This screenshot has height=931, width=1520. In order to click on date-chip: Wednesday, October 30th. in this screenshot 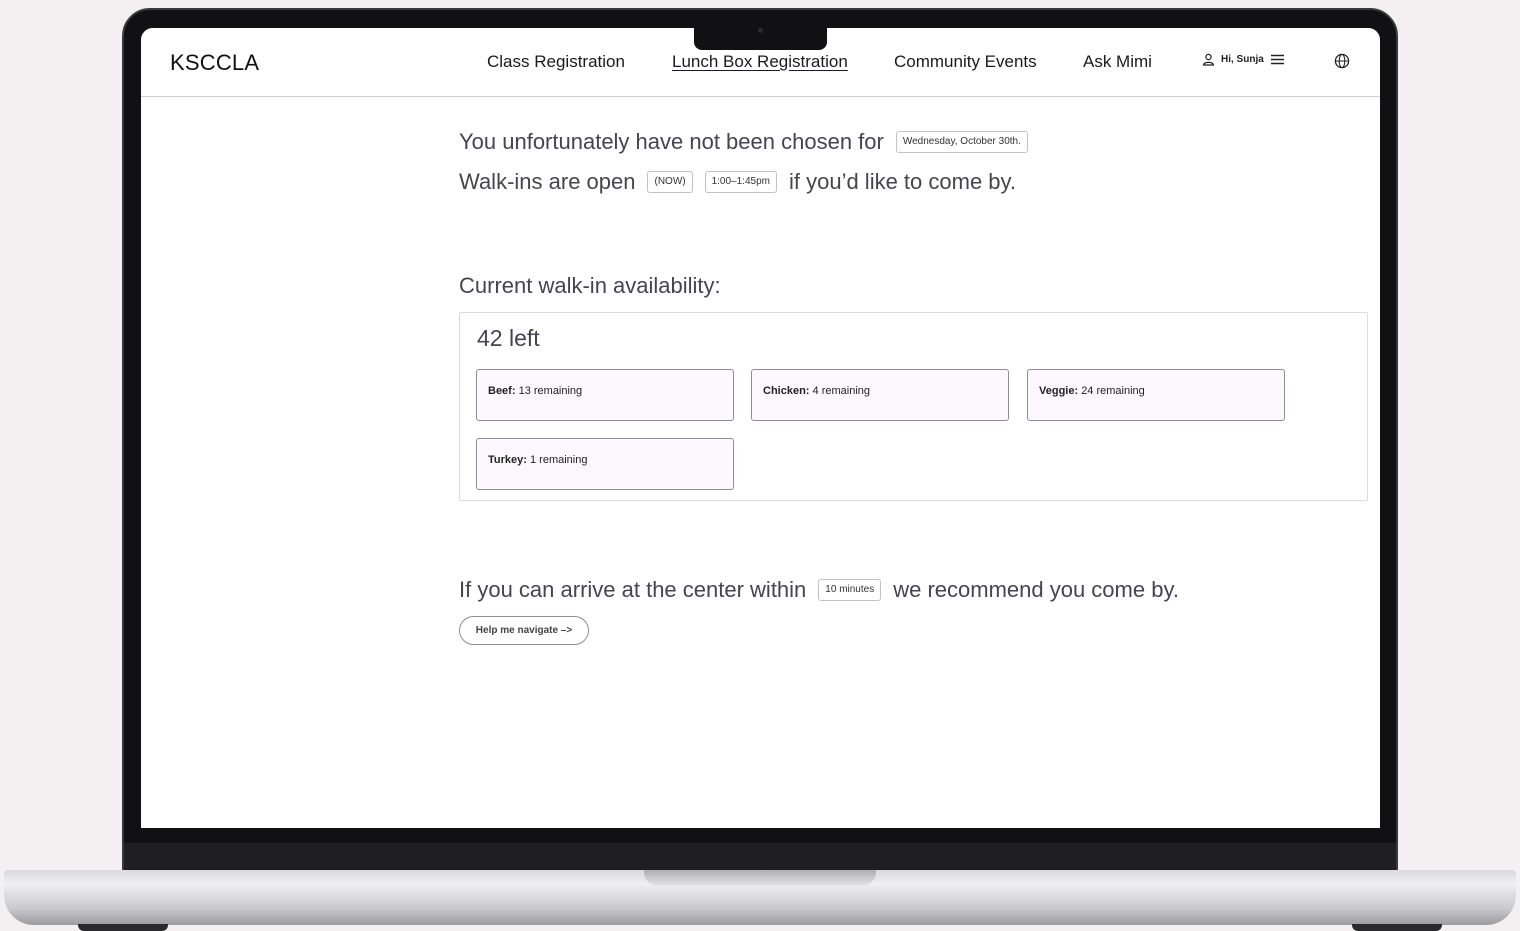, I will do `click(961, 142)`.